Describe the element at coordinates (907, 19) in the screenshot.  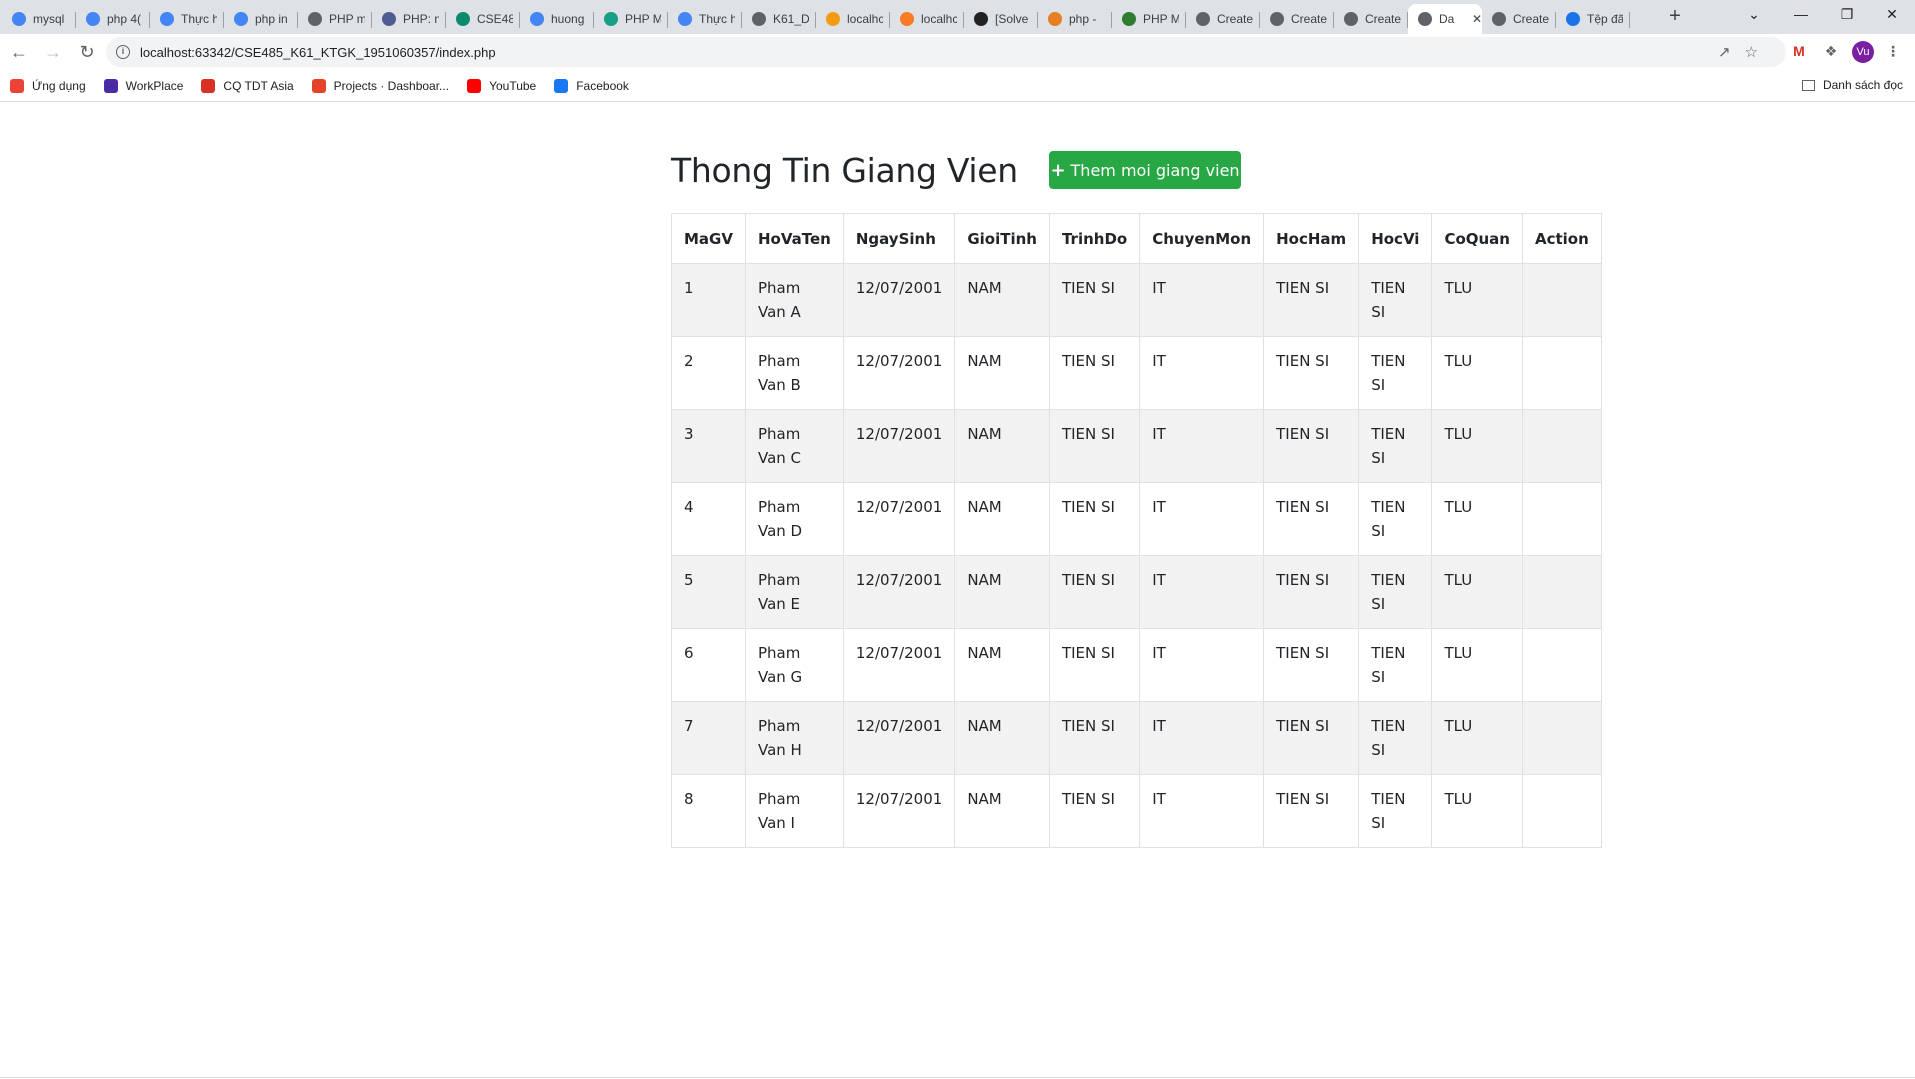
I see `xampp-icon` at that location.